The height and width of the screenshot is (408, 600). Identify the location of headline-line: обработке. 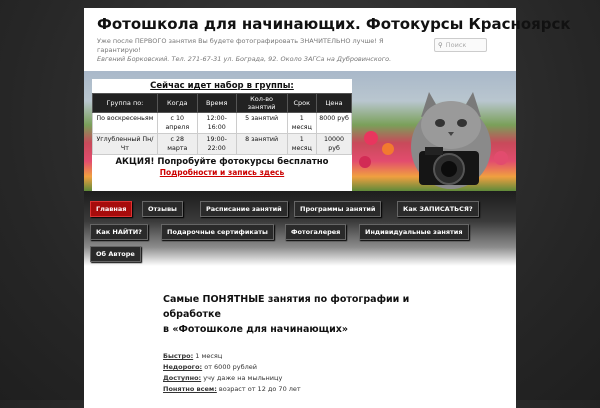
(192, 314).